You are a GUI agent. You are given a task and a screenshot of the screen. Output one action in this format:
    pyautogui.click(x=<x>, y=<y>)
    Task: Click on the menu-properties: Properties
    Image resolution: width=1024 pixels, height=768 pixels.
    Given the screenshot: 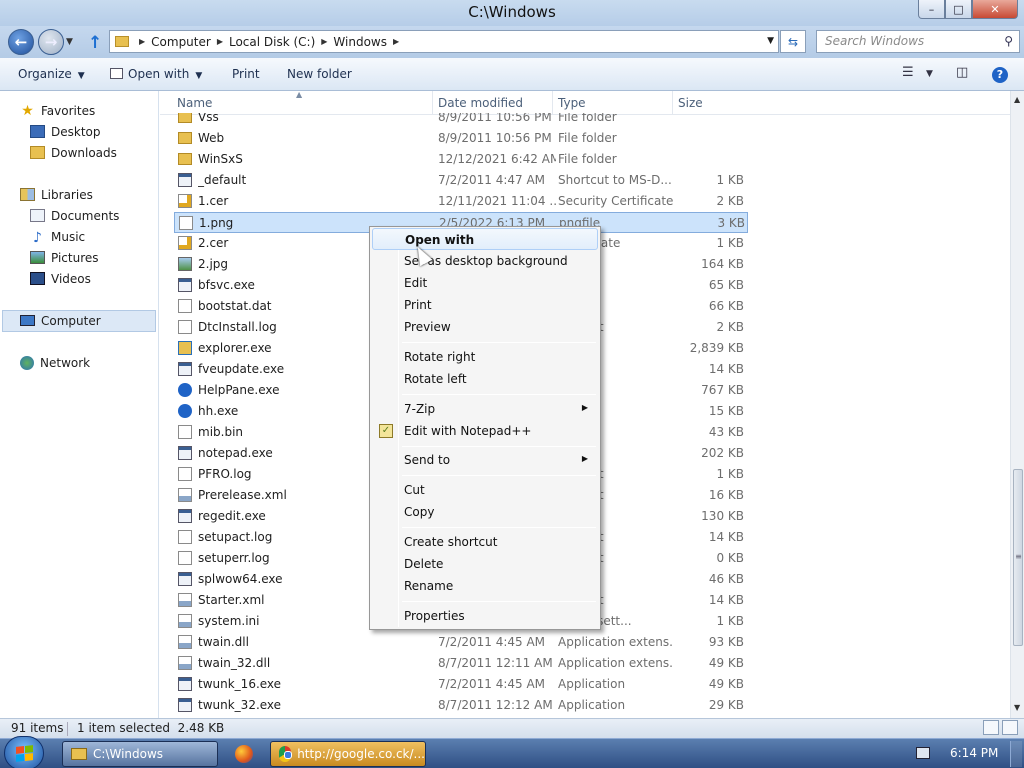 What is the action you would take?
    pyautogui.click(x=485, y=616)
    